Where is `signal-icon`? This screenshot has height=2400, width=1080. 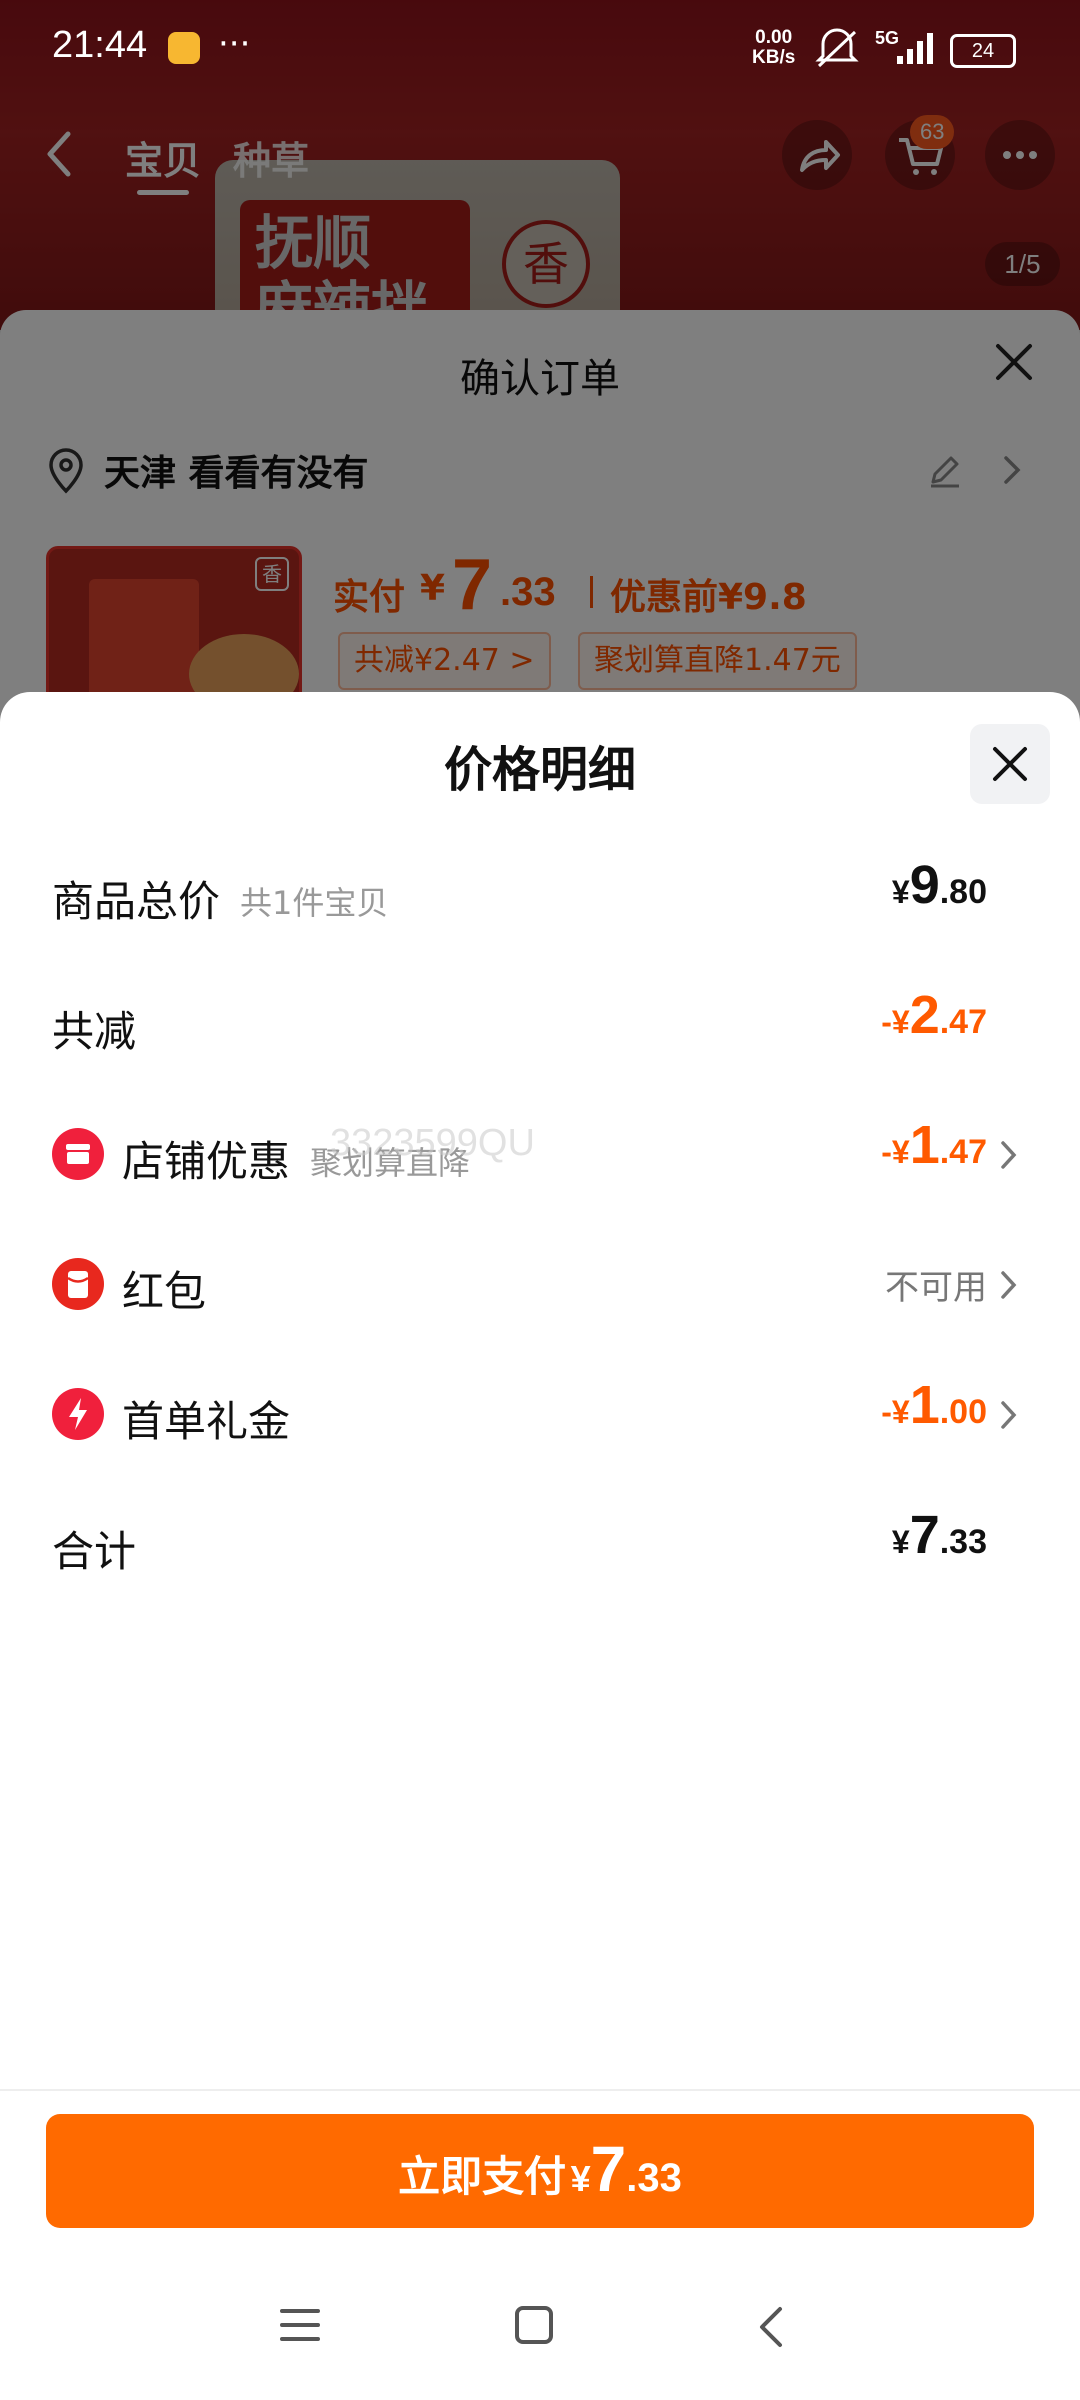
signal-icon is located at coordinates (915, 48).